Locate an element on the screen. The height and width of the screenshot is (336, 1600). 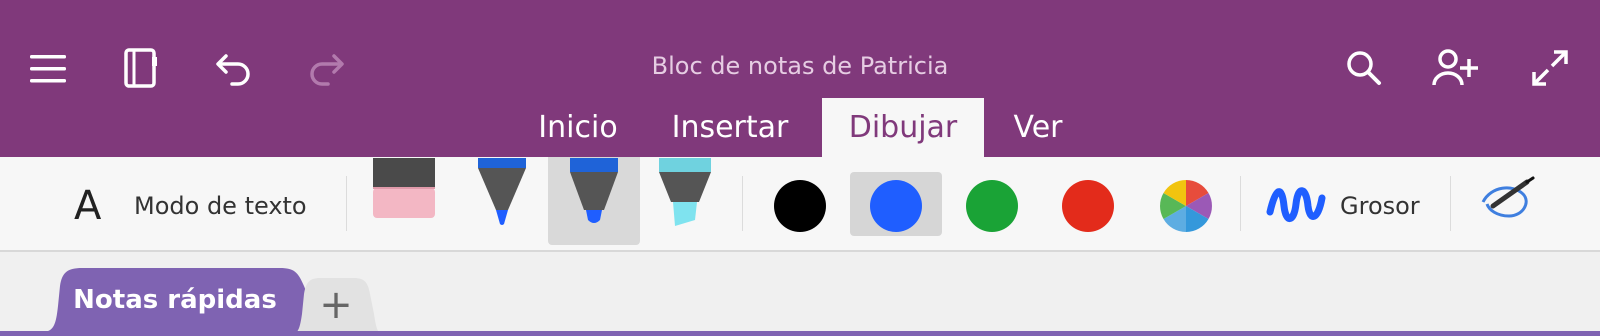
ink-to-shape-button is located at coordinates (1509, 203).